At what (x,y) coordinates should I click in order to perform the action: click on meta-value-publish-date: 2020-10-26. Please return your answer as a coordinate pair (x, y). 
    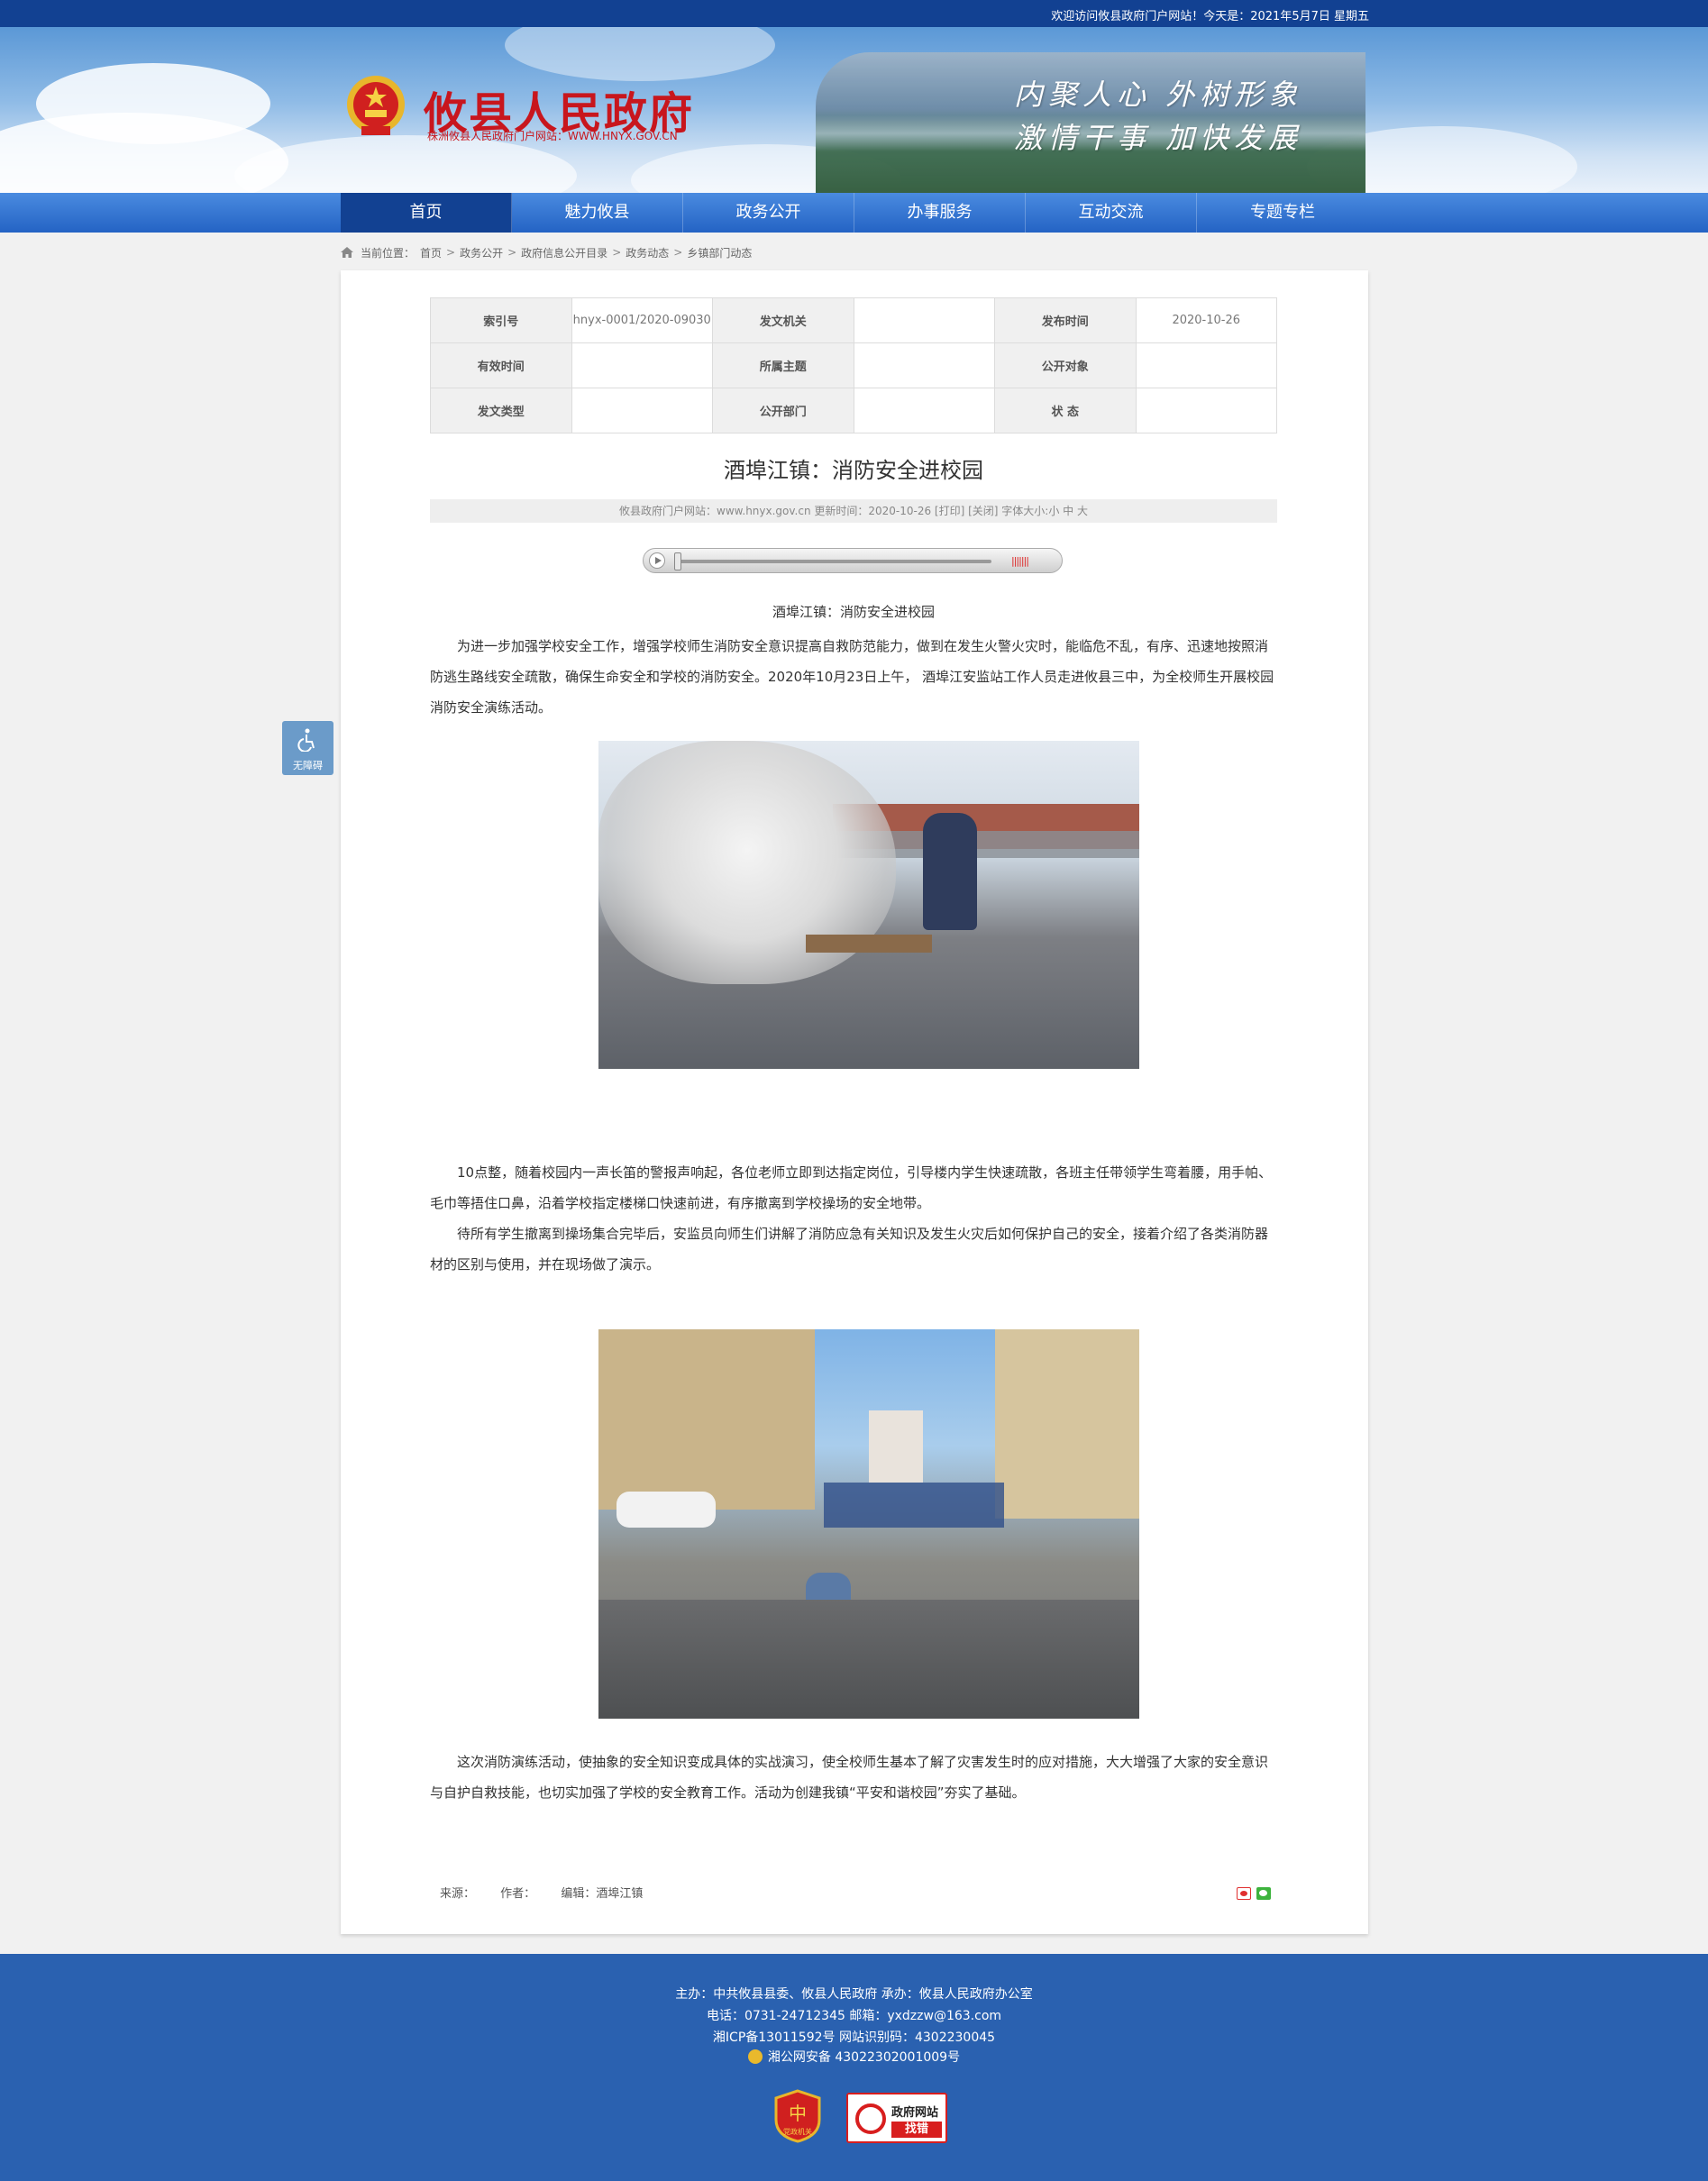
    Looking at the image, I should click on (1206, 320).